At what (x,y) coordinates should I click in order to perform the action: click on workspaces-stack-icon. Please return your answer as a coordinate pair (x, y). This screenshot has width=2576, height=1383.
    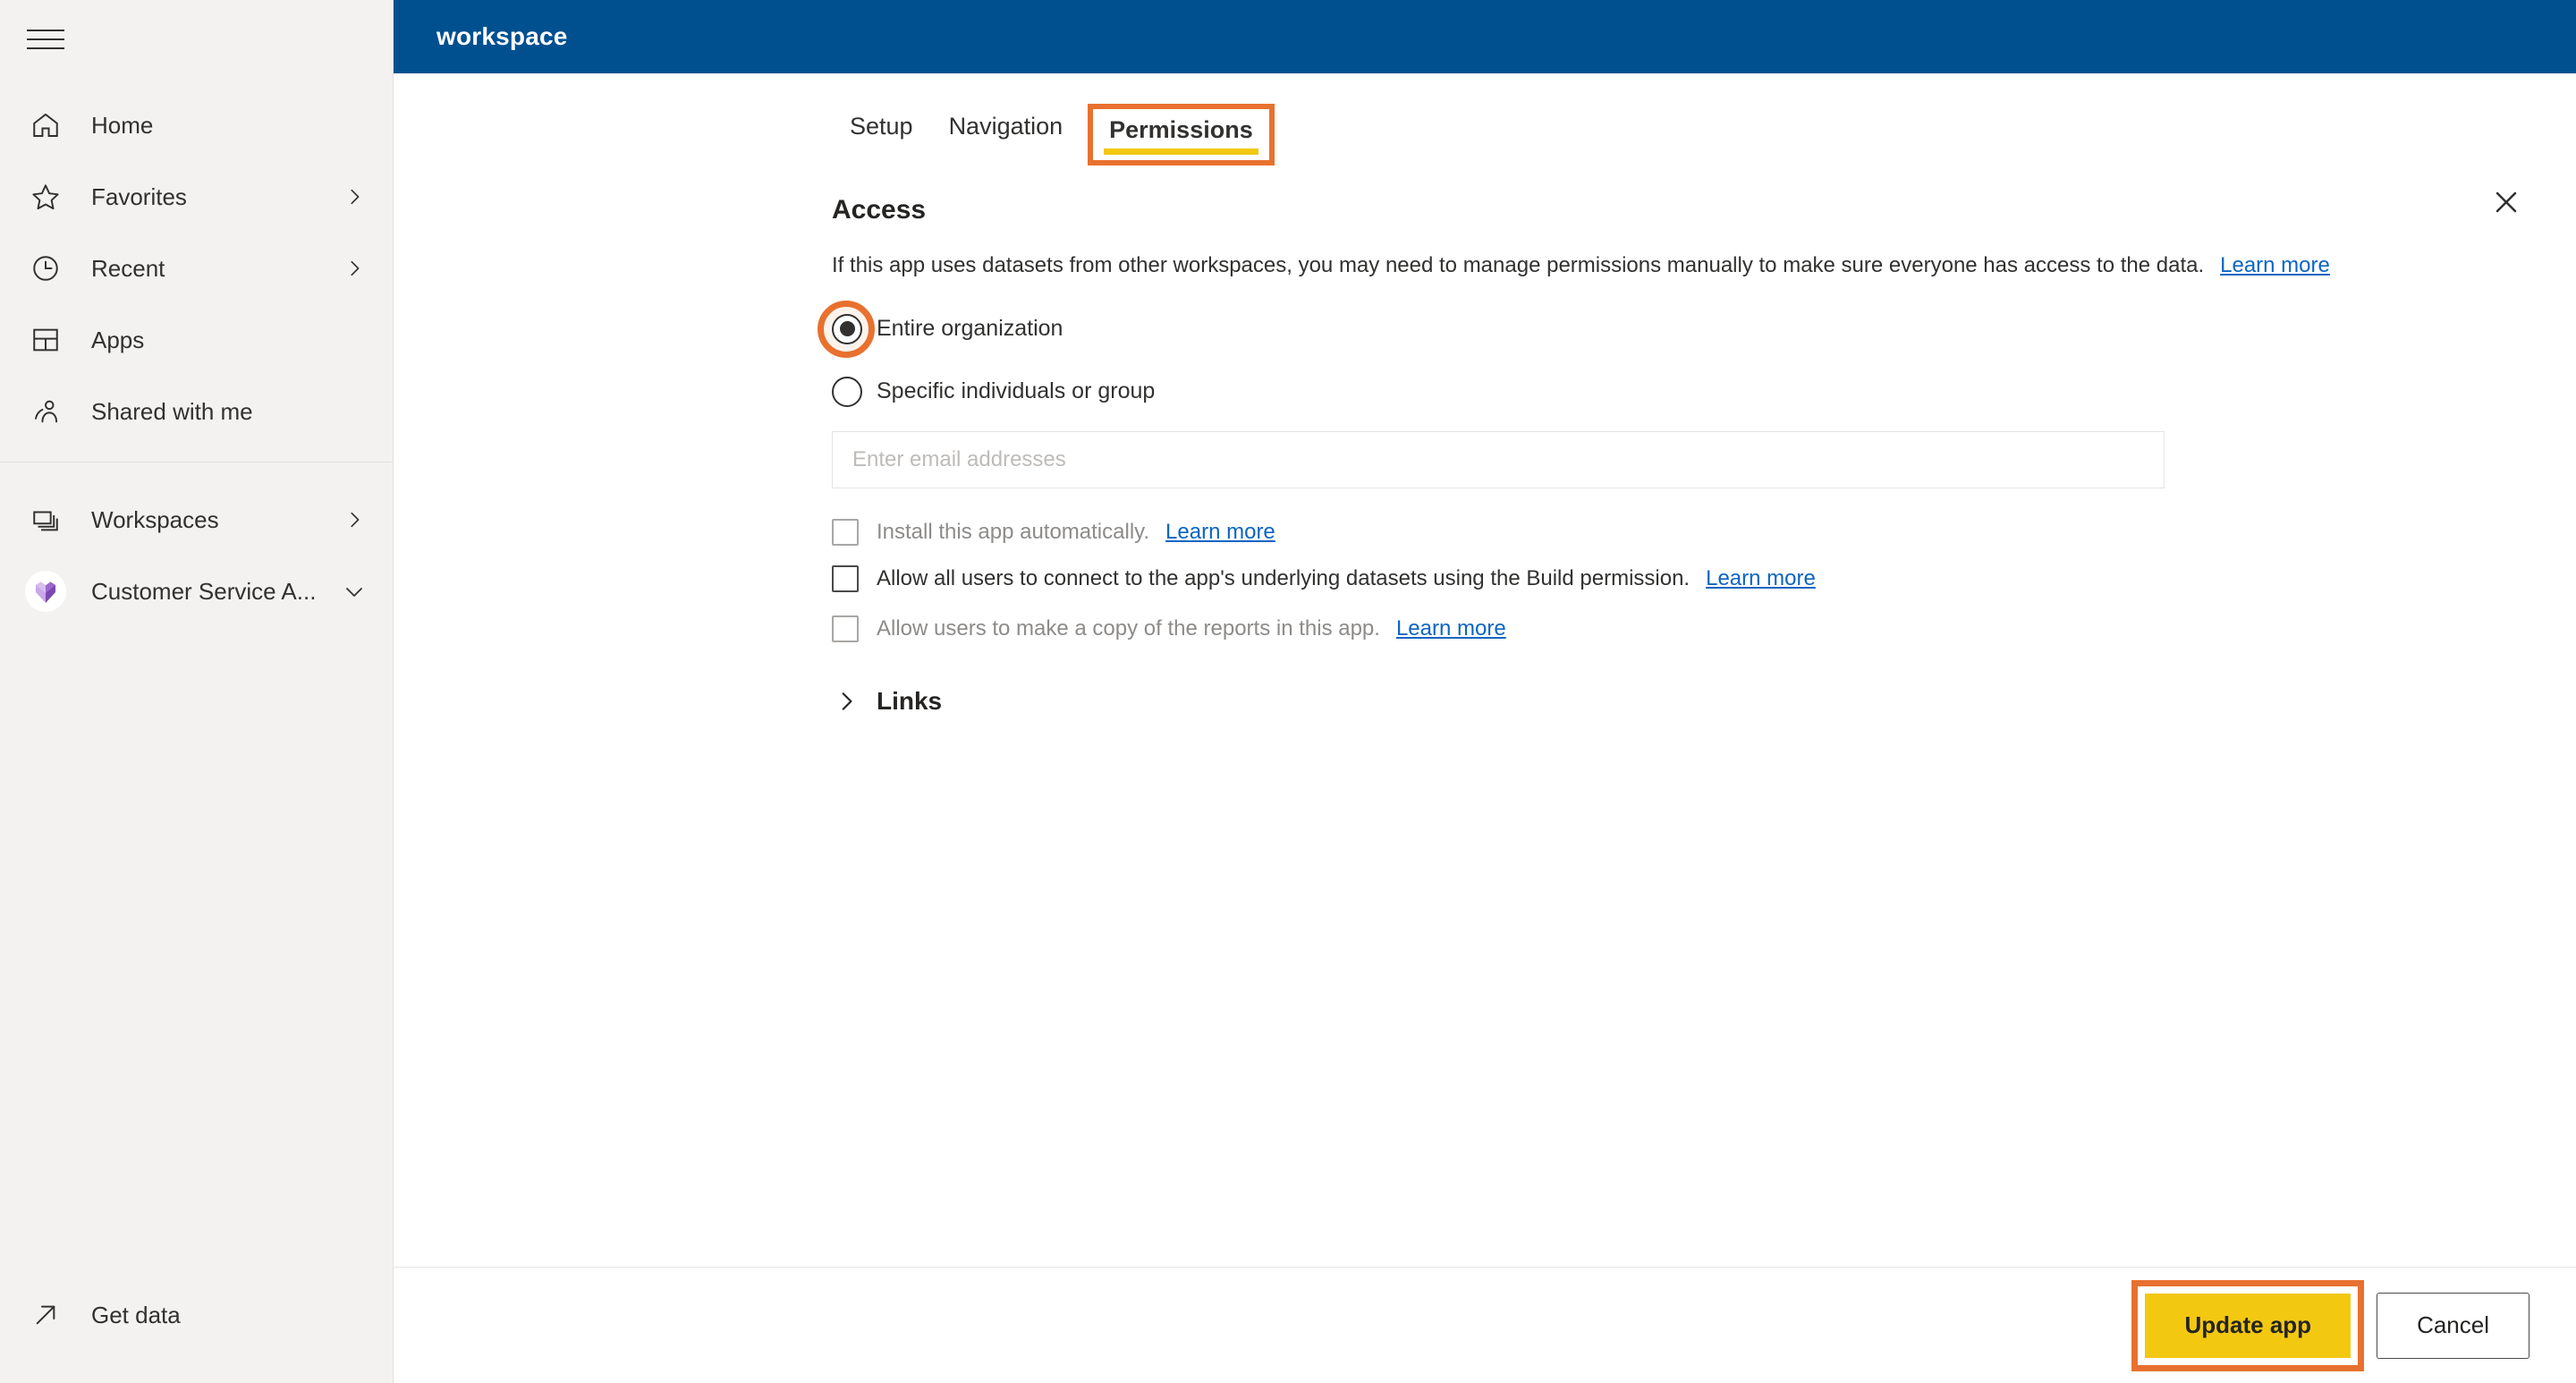
    Looking at the image, I should click on (45, 520).